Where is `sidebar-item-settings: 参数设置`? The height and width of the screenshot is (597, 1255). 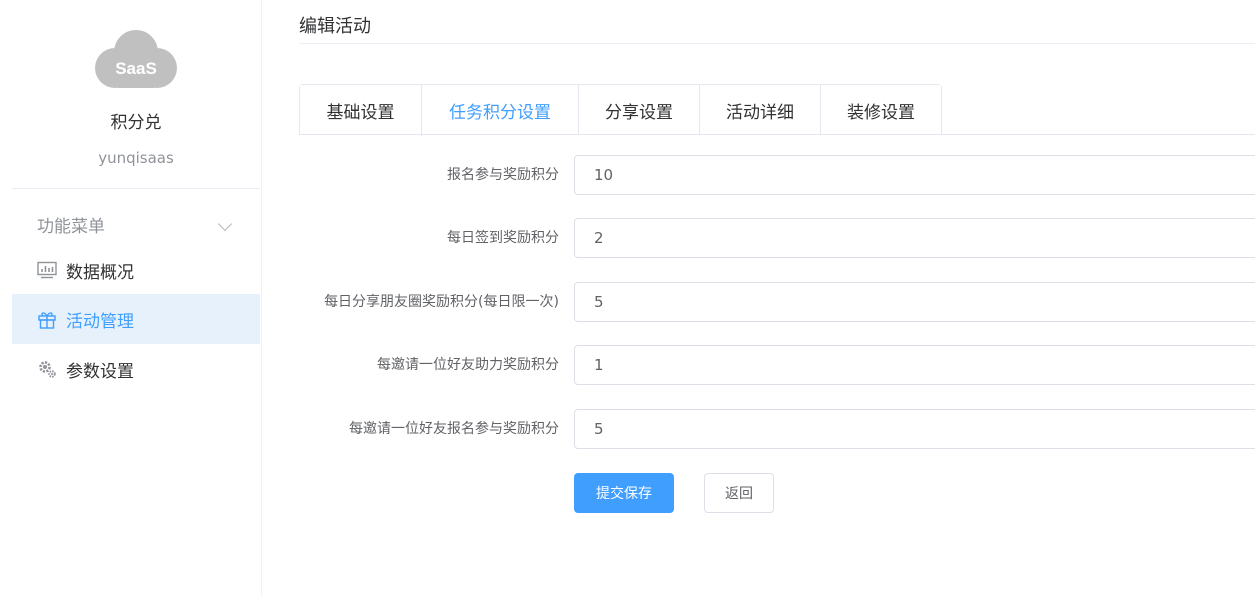 sidebar-item-settings: 参数设置 is located at coordinates (136, 369).